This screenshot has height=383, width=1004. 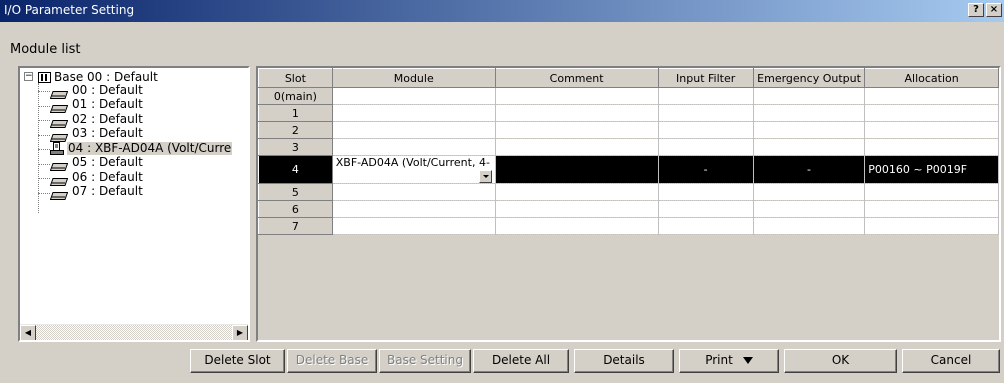 What do you see at coordinates (705, 78) in the screenshot?
I see `column-header-input-filter: Input Filter` at bounding box center [705, 78].